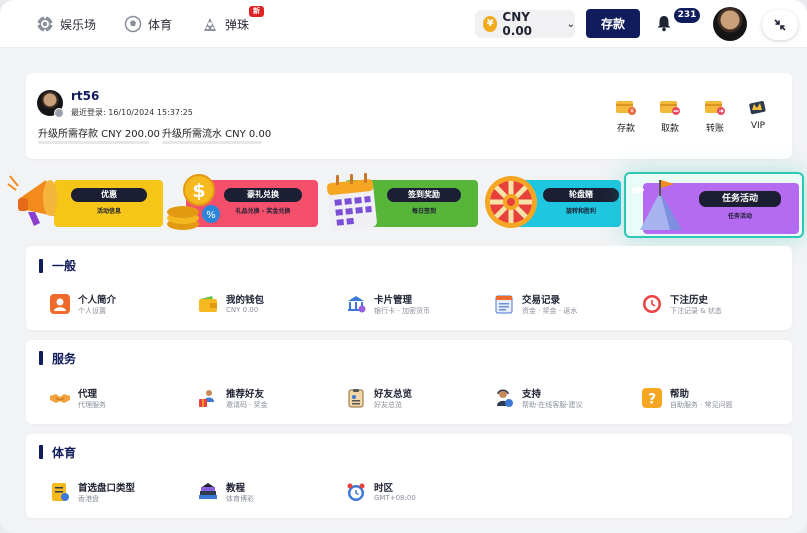 This screenshot has width=807, height=533. I want to click on wallet-icon, so click(208, 304).